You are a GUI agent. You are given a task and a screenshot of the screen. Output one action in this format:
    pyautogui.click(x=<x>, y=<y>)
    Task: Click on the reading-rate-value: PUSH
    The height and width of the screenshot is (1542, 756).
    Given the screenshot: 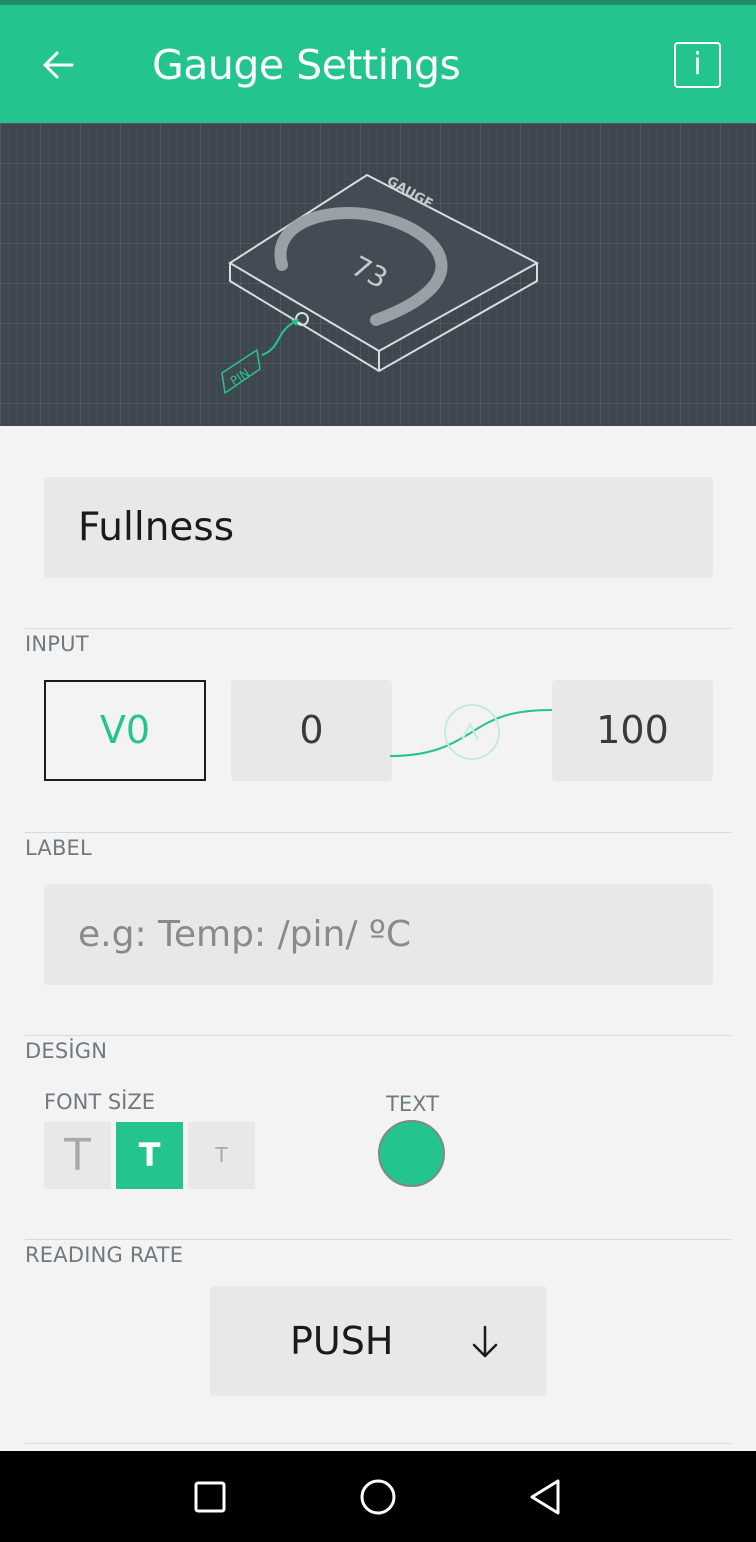 What is the action you would take?
    pyautogui.click(x=342, y=1341)
    